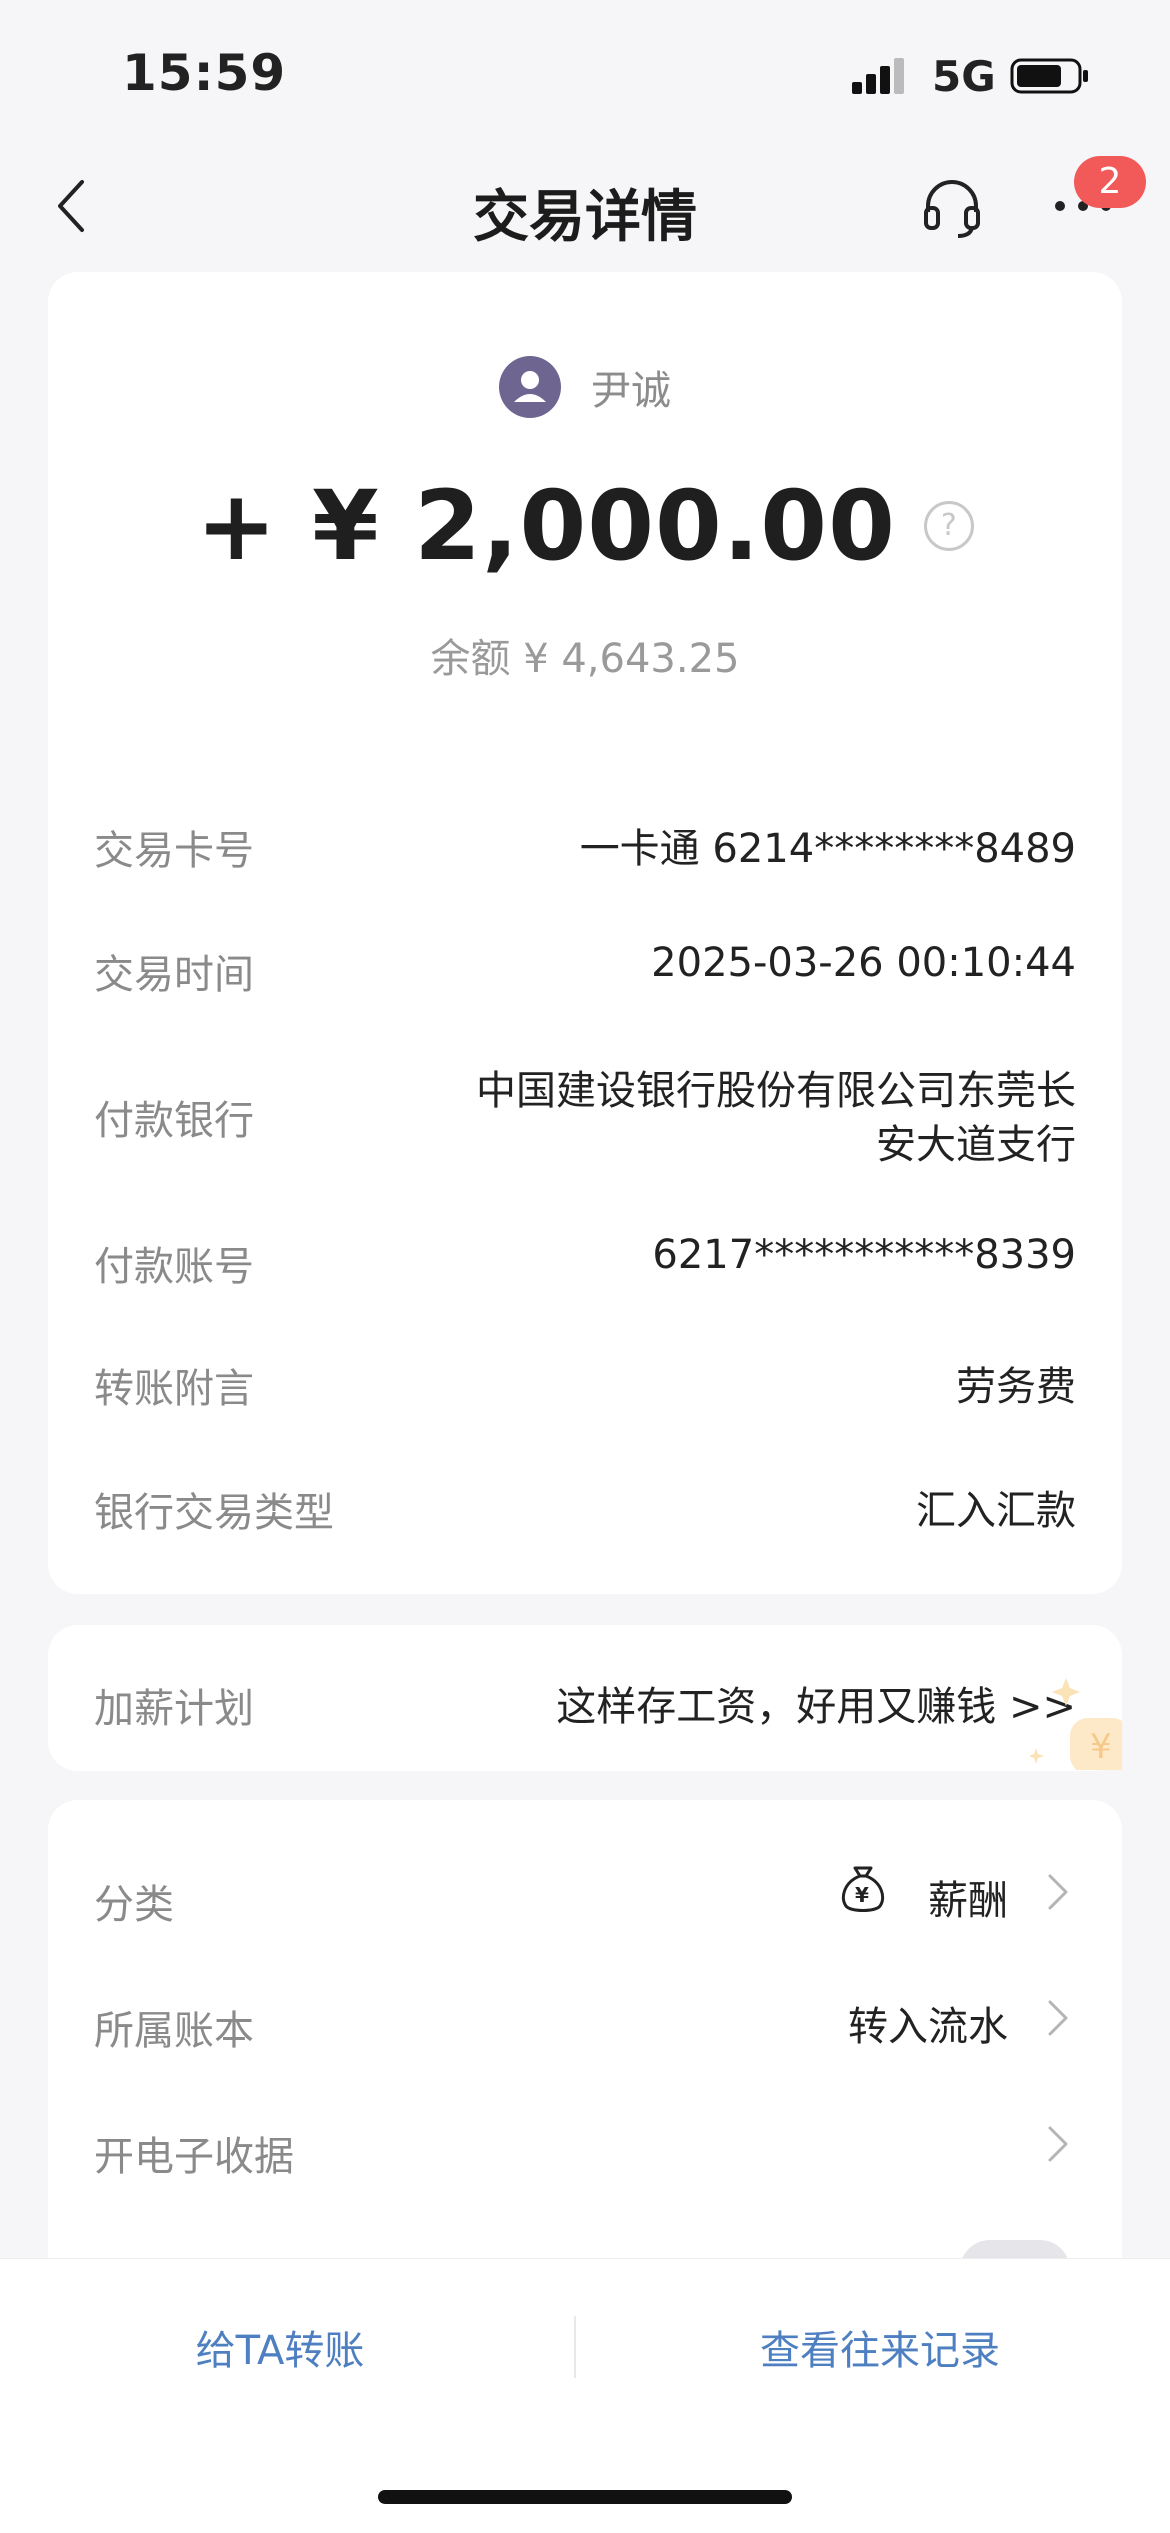 The image size is (1170, 2533). What do you see at coordinates (585, 217) in the screenshot?
I see `page-title: 交易详情` at bounding box center [585, 217].